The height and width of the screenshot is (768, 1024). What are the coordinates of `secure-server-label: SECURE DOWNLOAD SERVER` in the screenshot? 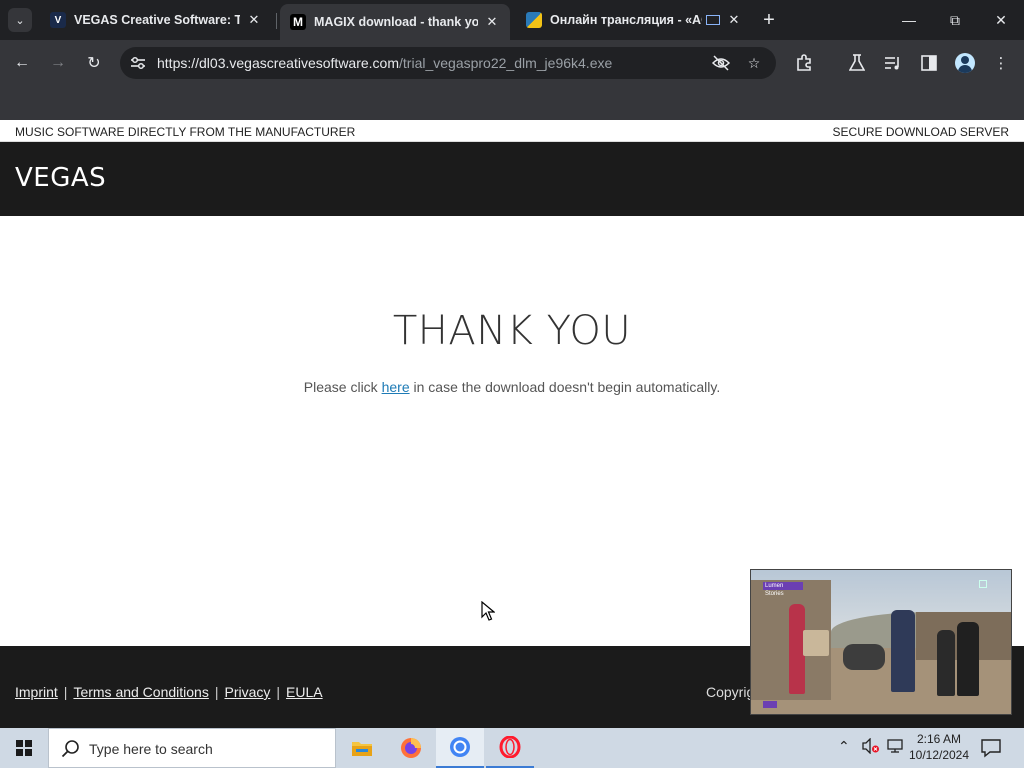 It's located at (920, 132).